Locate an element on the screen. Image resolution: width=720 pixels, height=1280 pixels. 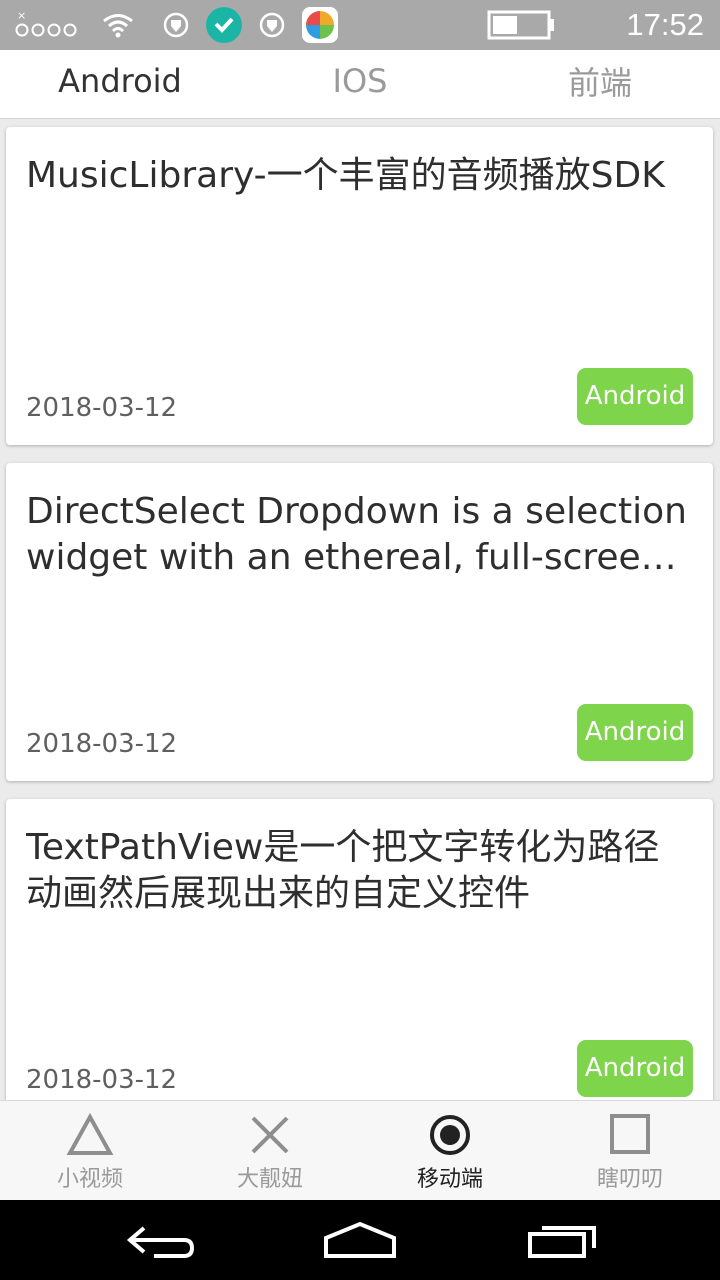
nav-item-mobile: 移动端 is located at coordinates (450, 1151).